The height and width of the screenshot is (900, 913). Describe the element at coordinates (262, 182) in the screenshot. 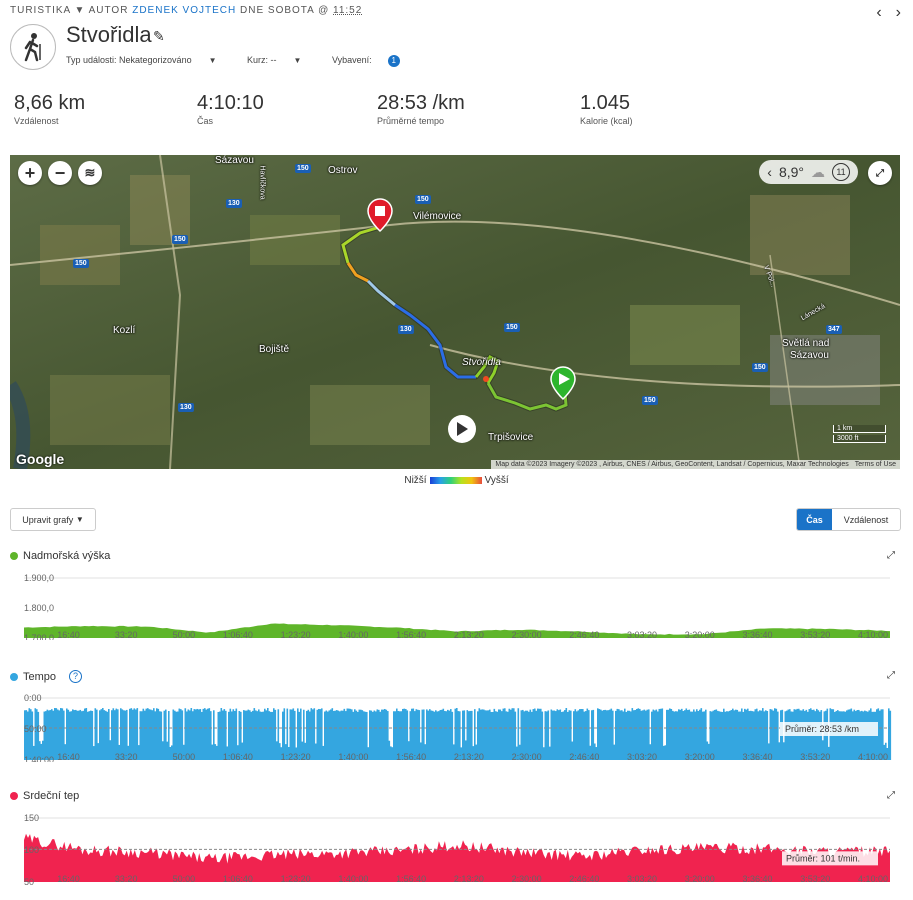

I see `street-label: Havlíčkova` at that location.